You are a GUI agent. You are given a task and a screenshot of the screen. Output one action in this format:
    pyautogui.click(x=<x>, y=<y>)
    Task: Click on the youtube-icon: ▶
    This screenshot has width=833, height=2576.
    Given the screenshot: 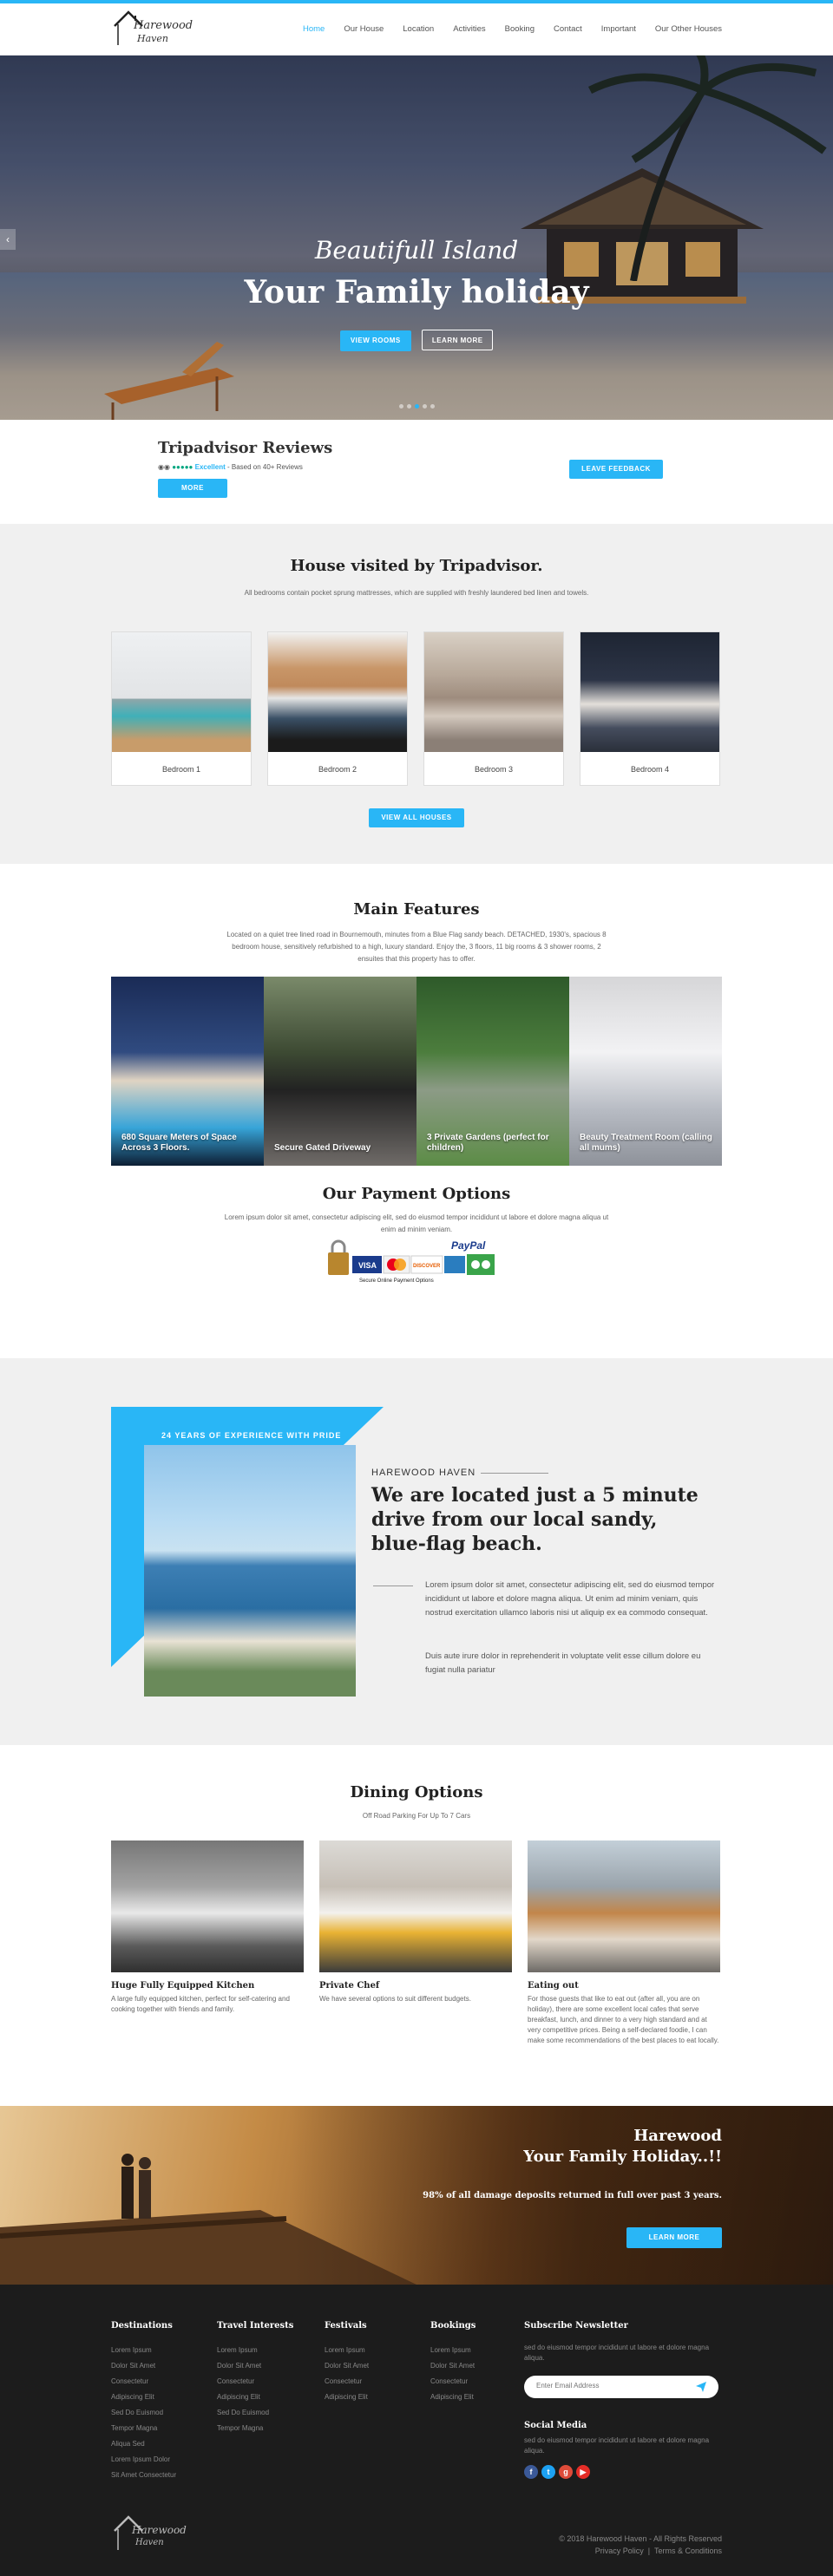 What is the action you would take?
    pyautogui.click(x=583, y=2472)
    